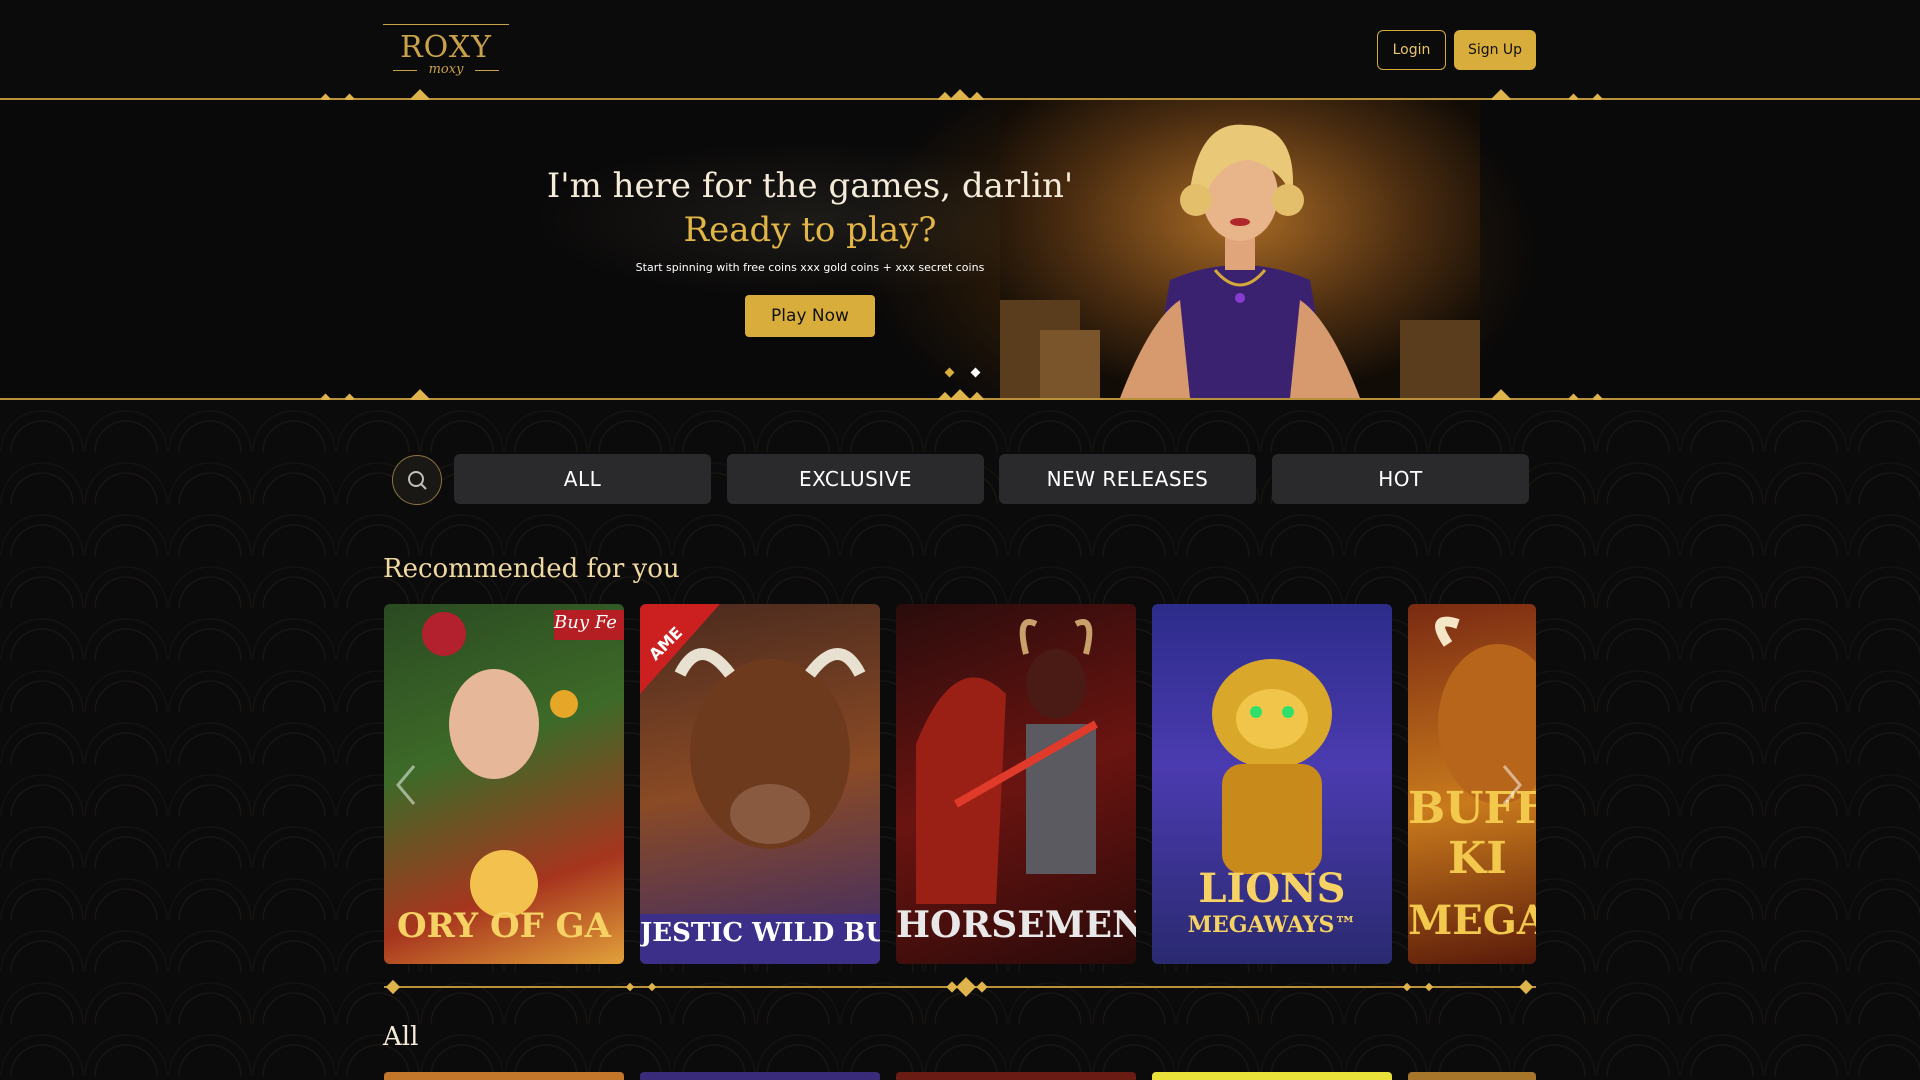 The image size is (1920, 1080). What do you see at coordinates (855, 479) in the screenshot?
I see `tab-exclusive: EXCLUSIVE` at bounding box center [855, 479].